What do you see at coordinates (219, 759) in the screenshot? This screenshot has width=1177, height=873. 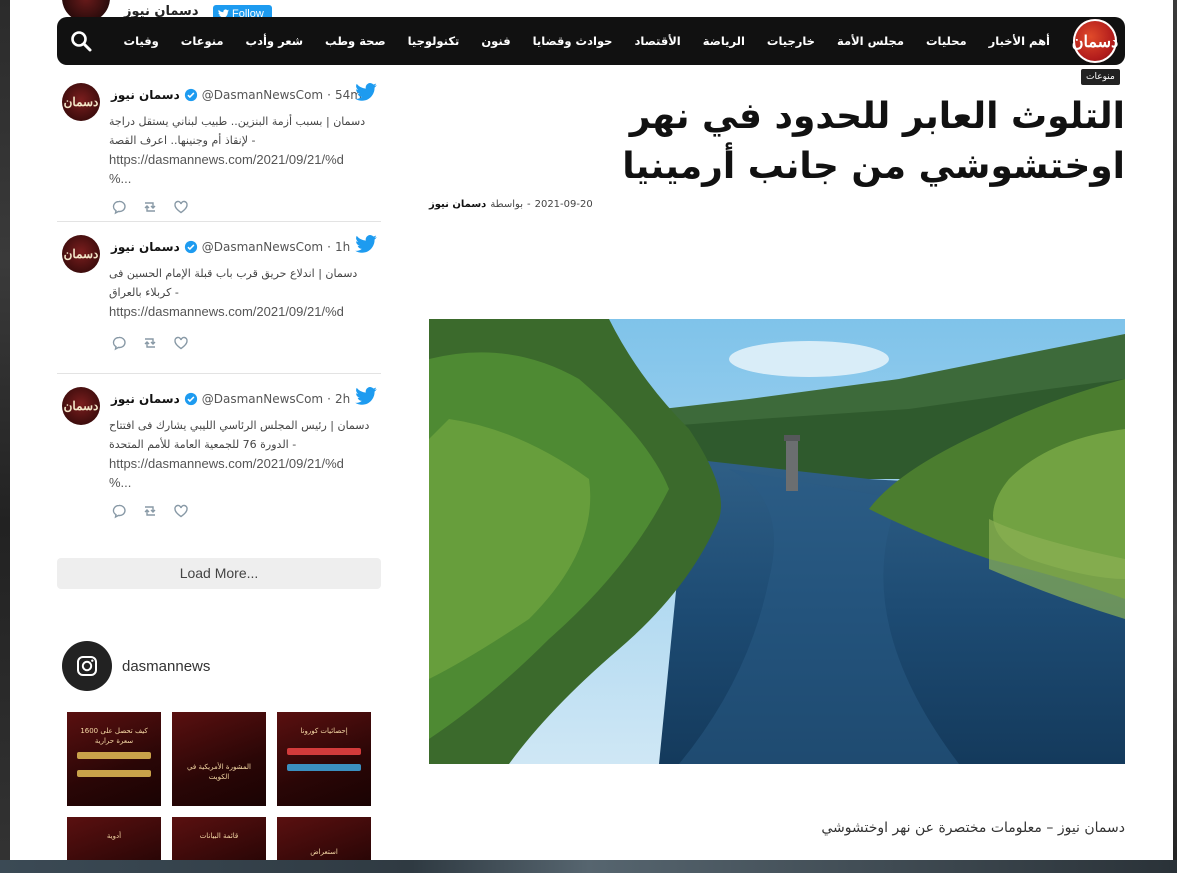 I see `instagram-post: المشورة الأمريكية في الكويت` at bounding box center [219, 759].